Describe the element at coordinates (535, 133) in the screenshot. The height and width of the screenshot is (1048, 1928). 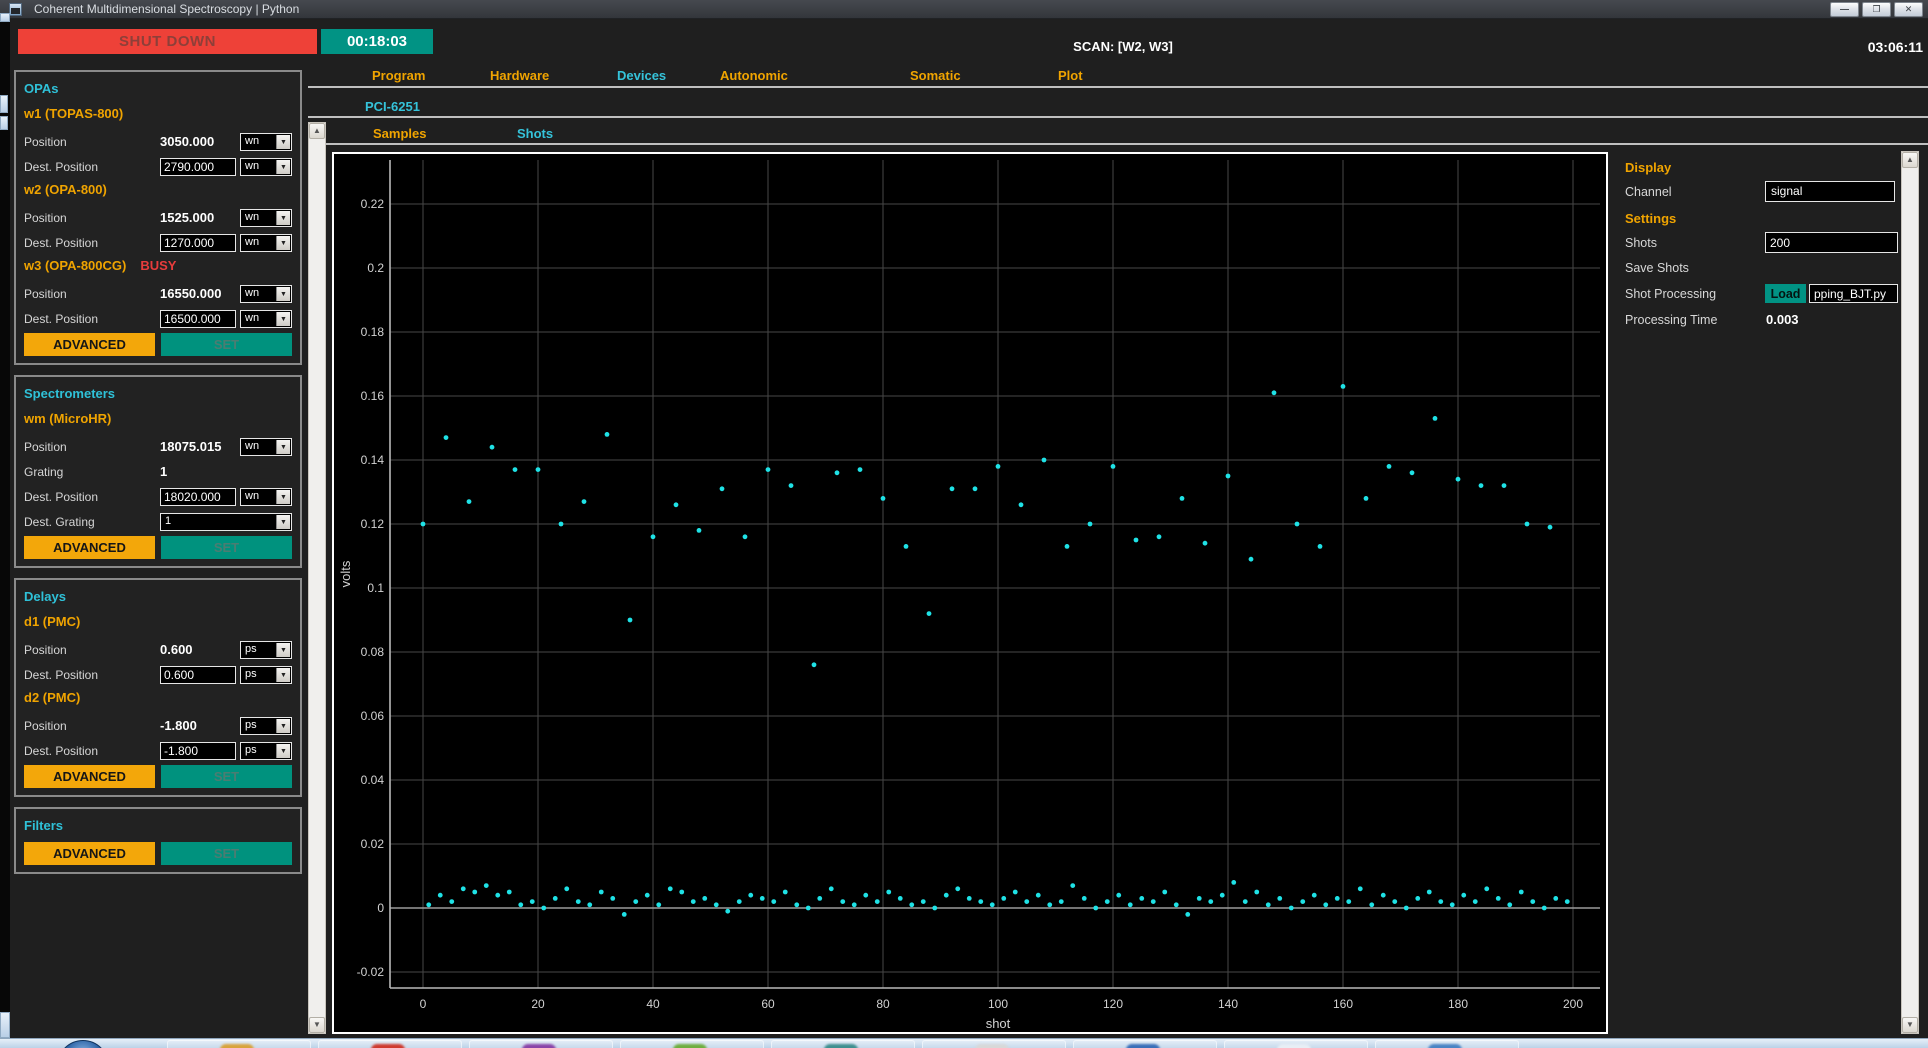
I see `tab-shots: Shots` at that location.